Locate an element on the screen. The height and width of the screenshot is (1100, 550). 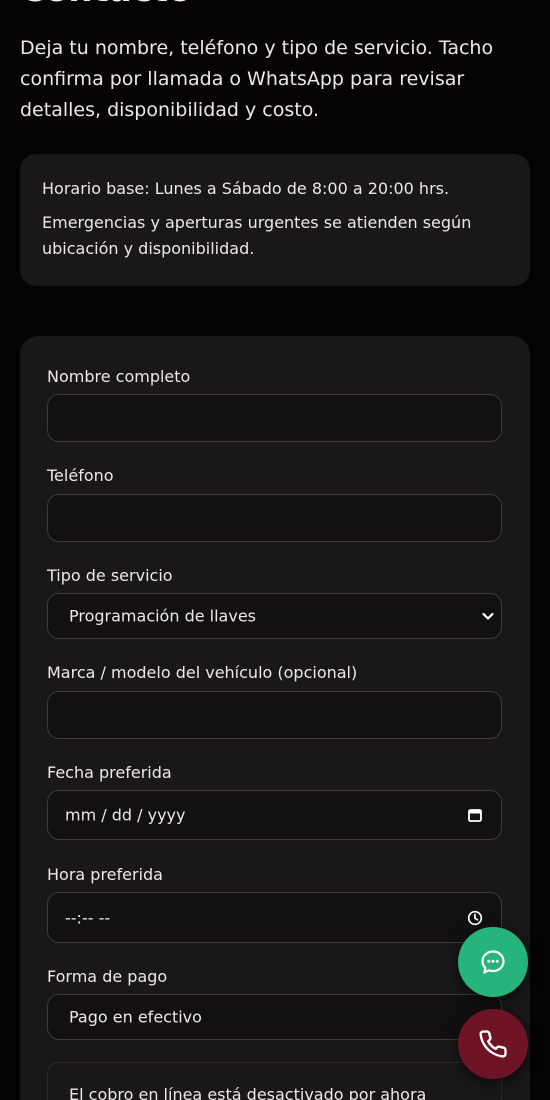
whatsapp-button is located at coordinates (493, 962).